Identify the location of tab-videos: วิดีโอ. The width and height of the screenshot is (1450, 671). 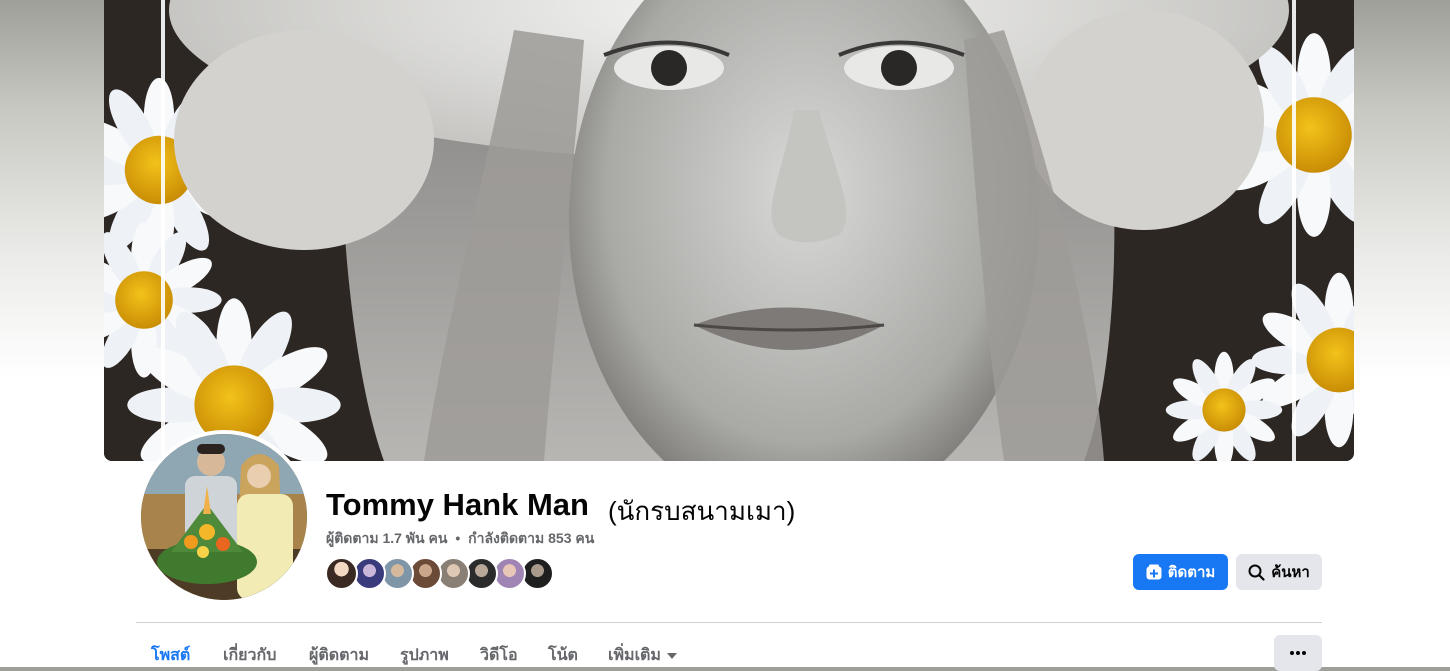
(499, 655).